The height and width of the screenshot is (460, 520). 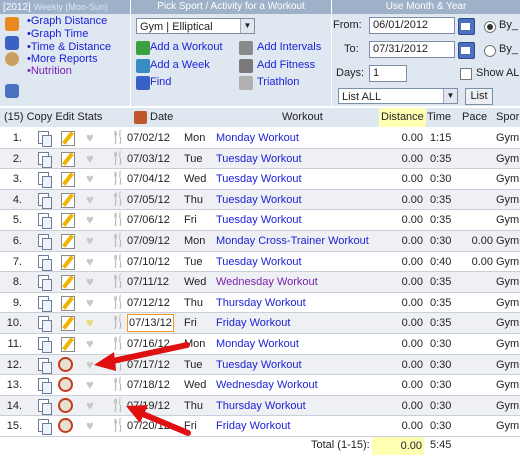 I want to click on row-date: 07/05/12, so click(x=148, y=200).